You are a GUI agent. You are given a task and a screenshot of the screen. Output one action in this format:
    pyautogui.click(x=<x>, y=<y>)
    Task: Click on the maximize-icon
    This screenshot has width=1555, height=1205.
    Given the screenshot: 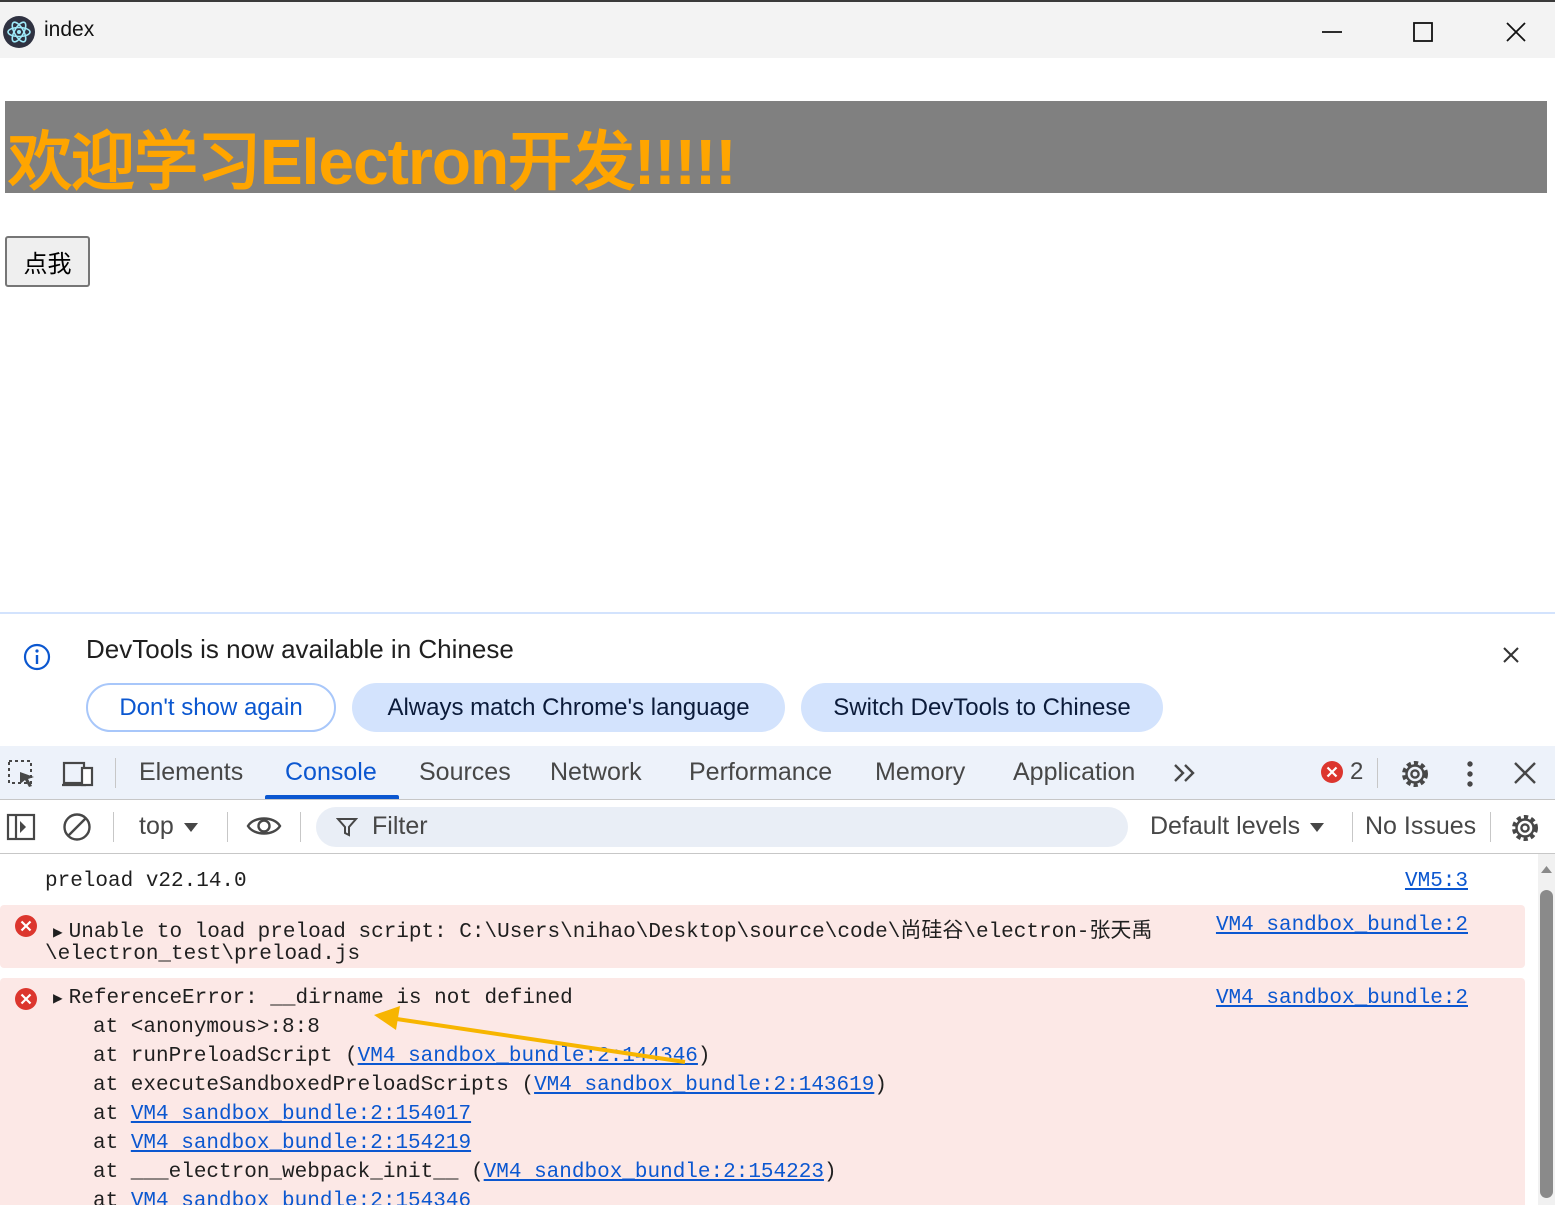 What is the action you would take?
    pyautogui.click(x=1423, y=32)
    